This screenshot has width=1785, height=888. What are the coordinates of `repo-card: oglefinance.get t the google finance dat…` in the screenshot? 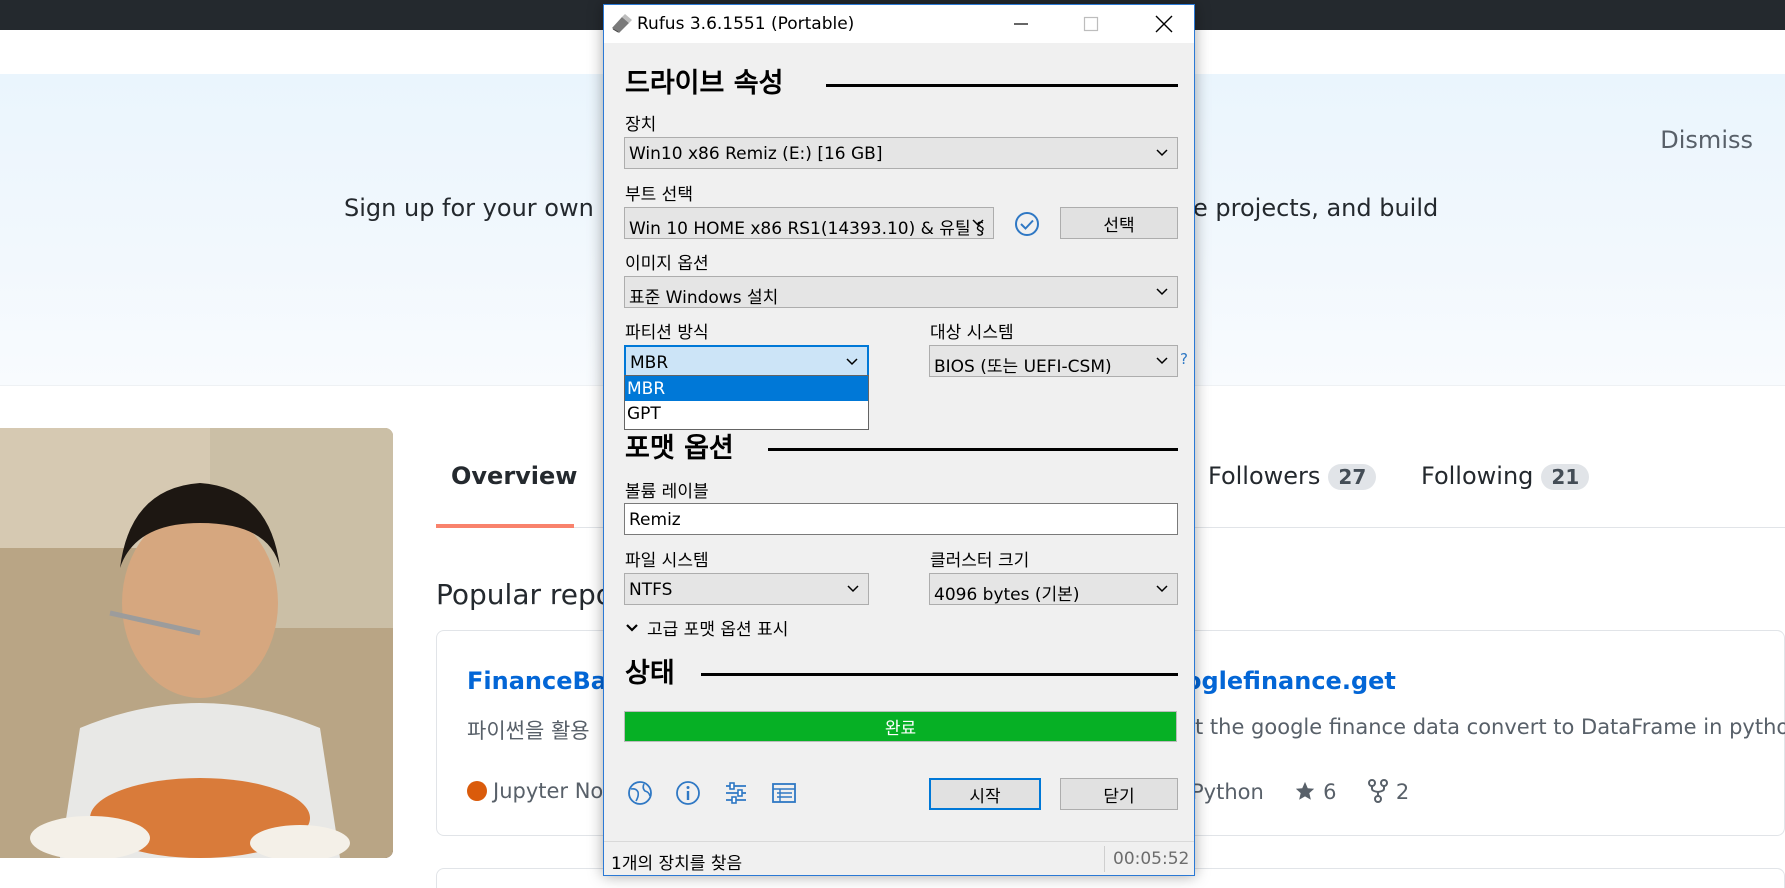 It's located at (1455, 733).